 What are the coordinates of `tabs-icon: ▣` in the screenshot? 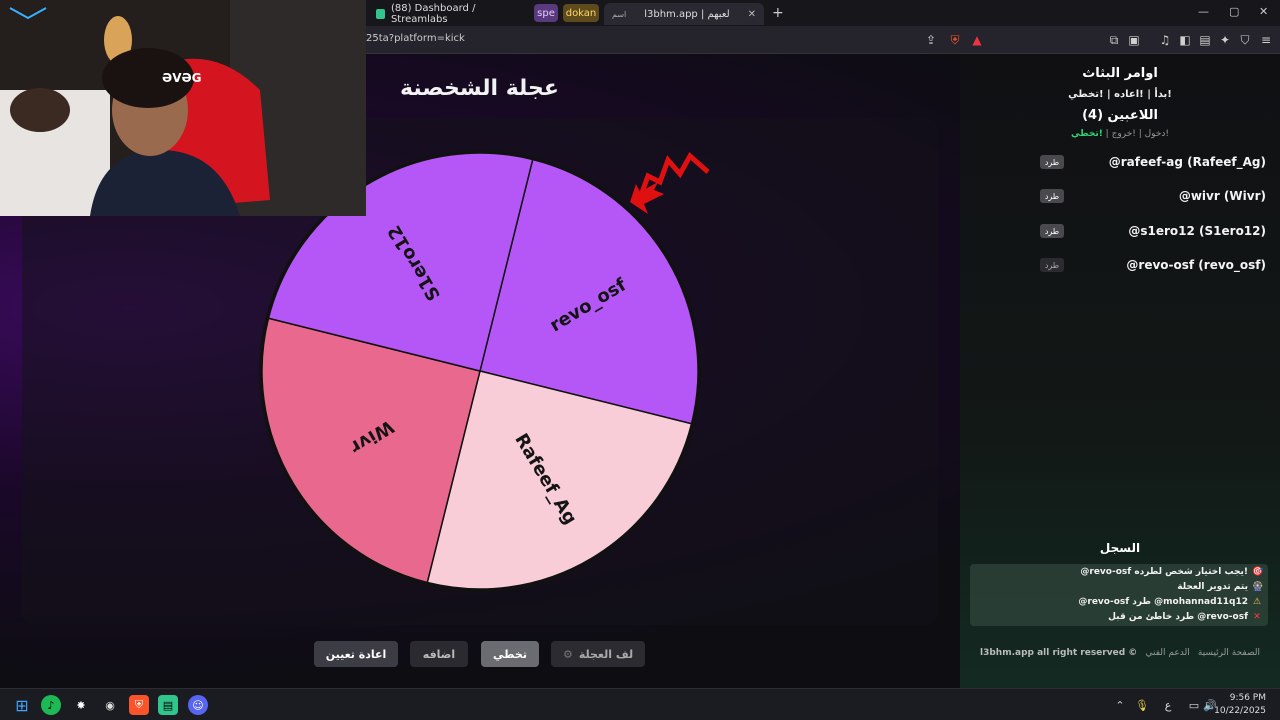 It's located at (1134, 40).